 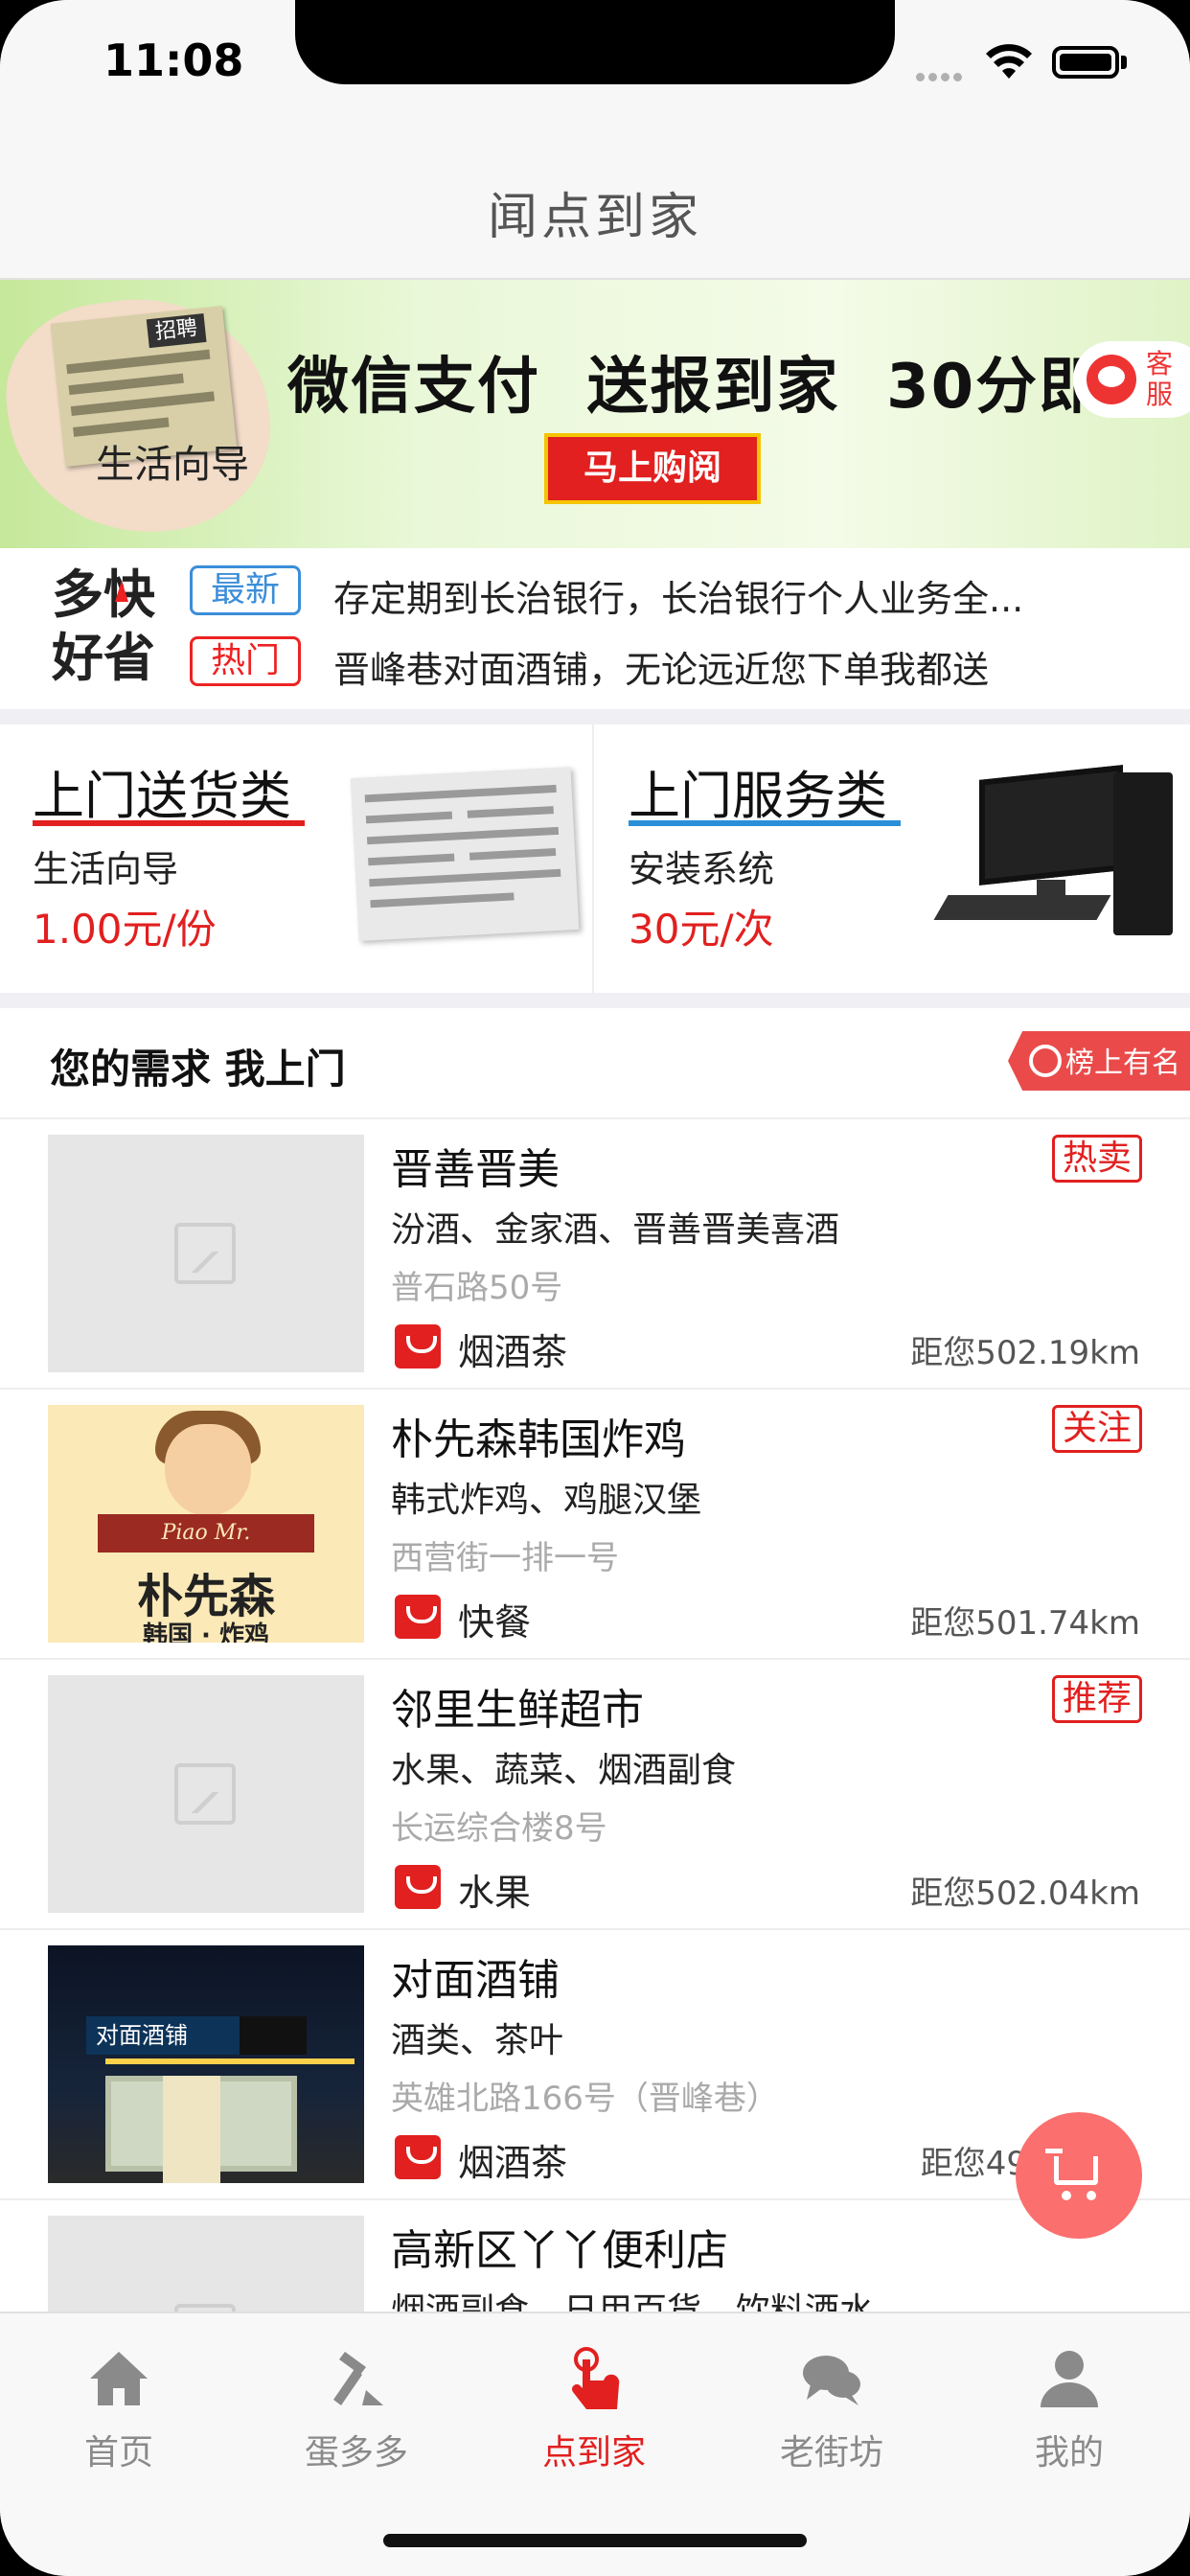 I want to click on store-distance: 距您501.74km, so click(x=1025, y=1623).